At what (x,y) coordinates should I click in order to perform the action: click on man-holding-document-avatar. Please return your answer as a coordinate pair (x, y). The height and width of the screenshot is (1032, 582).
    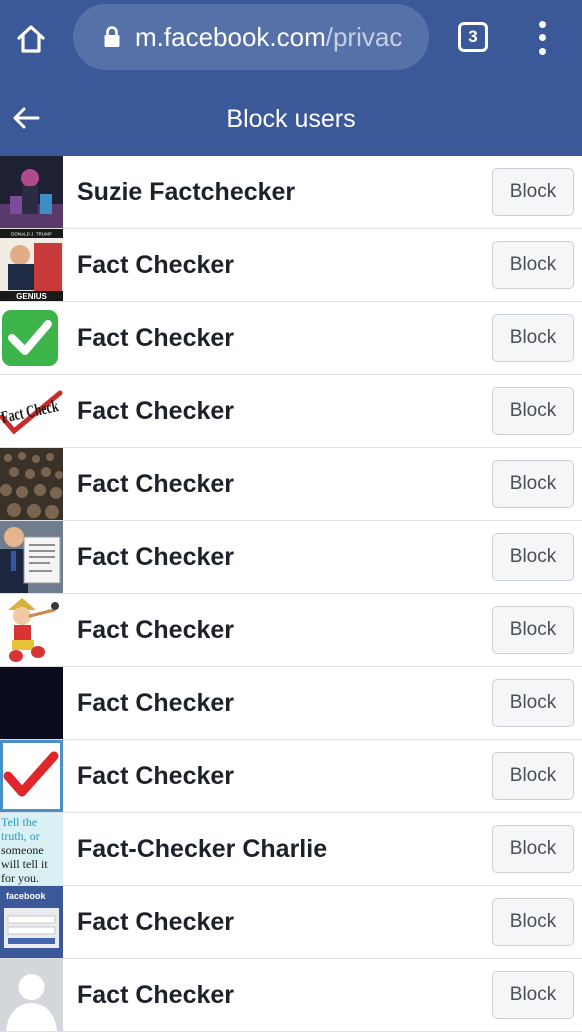
    Looking at the image, I should click on (31, 557).